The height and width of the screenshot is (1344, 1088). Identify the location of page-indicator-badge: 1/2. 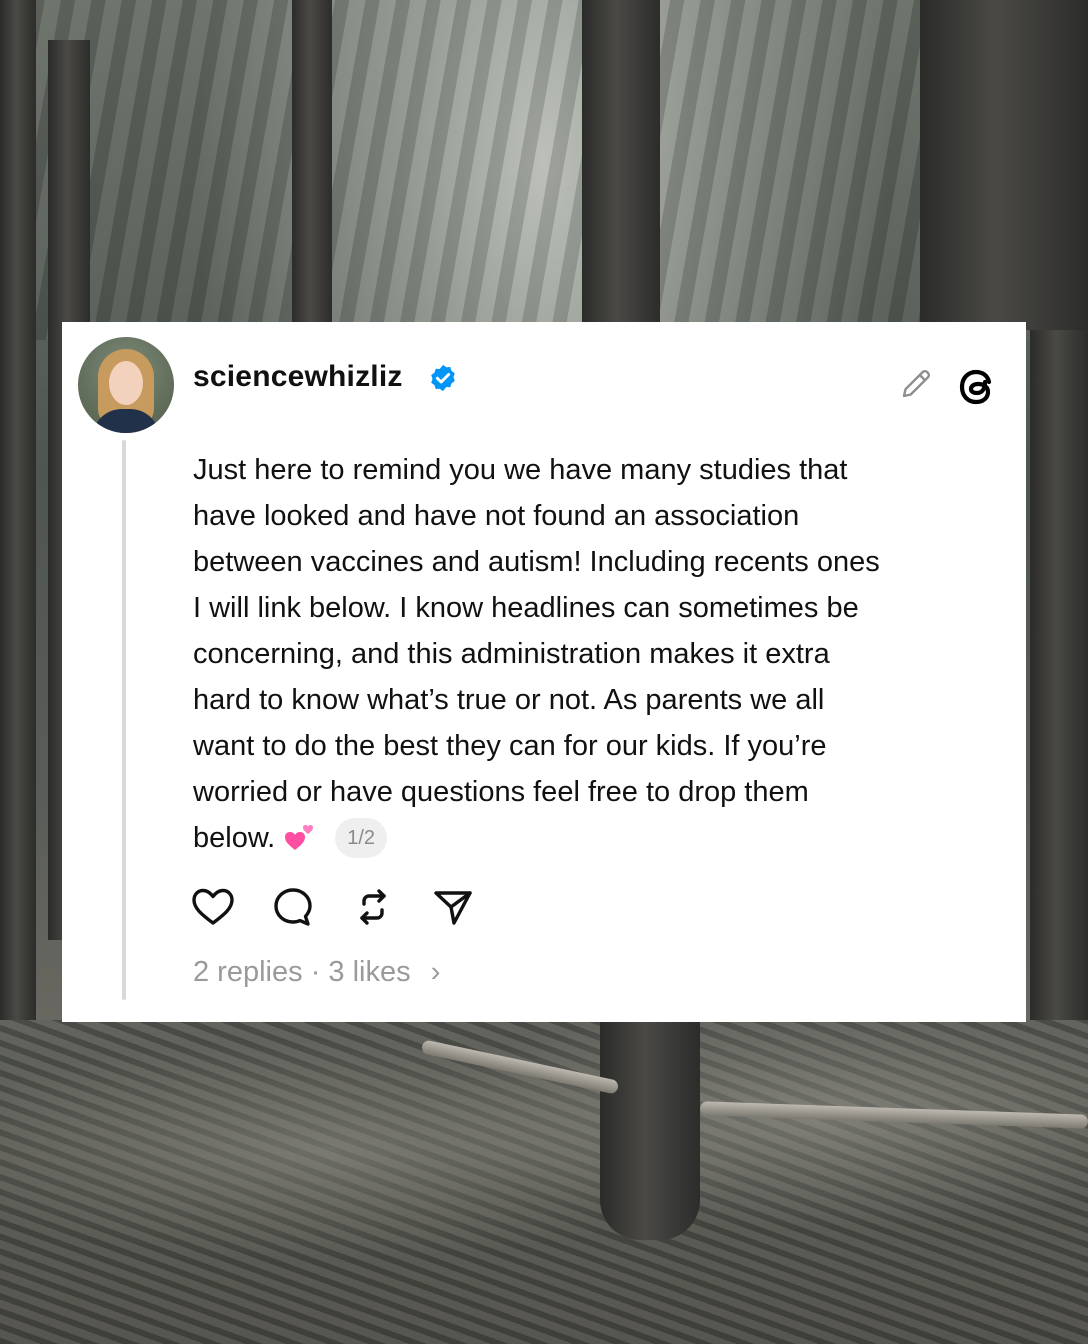
(361, 838).